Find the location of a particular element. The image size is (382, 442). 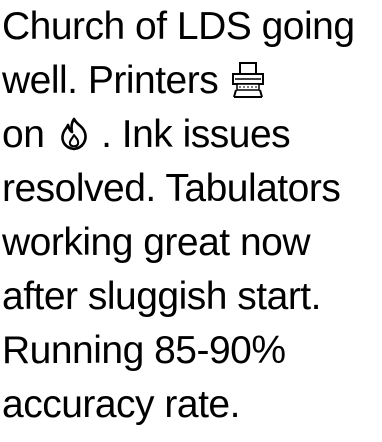

fire-icon is located at coordinates (74, 134).